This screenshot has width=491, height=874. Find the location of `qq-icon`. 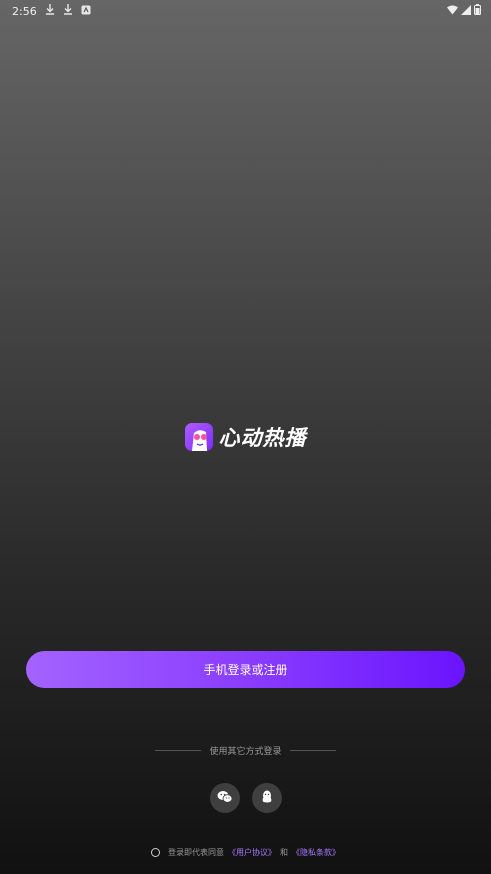

qq-icon is located at coordinates (267, 798).